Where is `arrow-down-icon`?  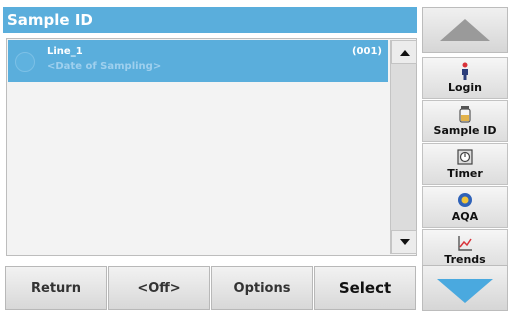 arrow-down-icon is located at coordinates (405, 242).